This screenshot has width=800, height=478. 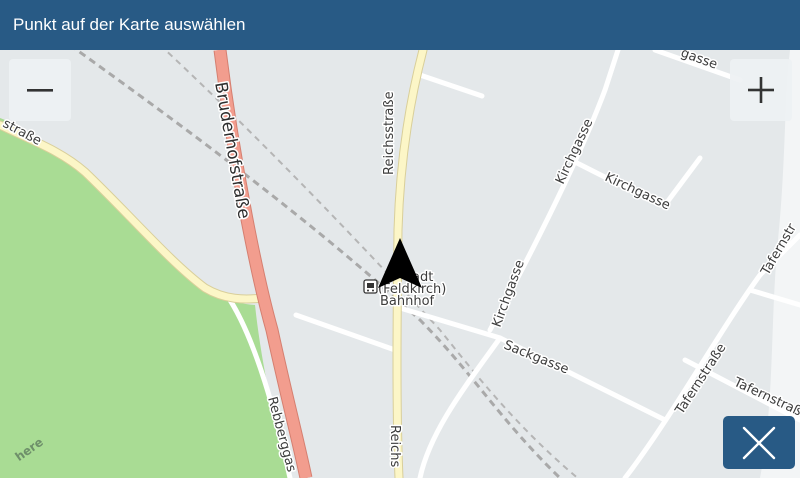 I want to click on train-station-icon, so click(x=370, y=286).